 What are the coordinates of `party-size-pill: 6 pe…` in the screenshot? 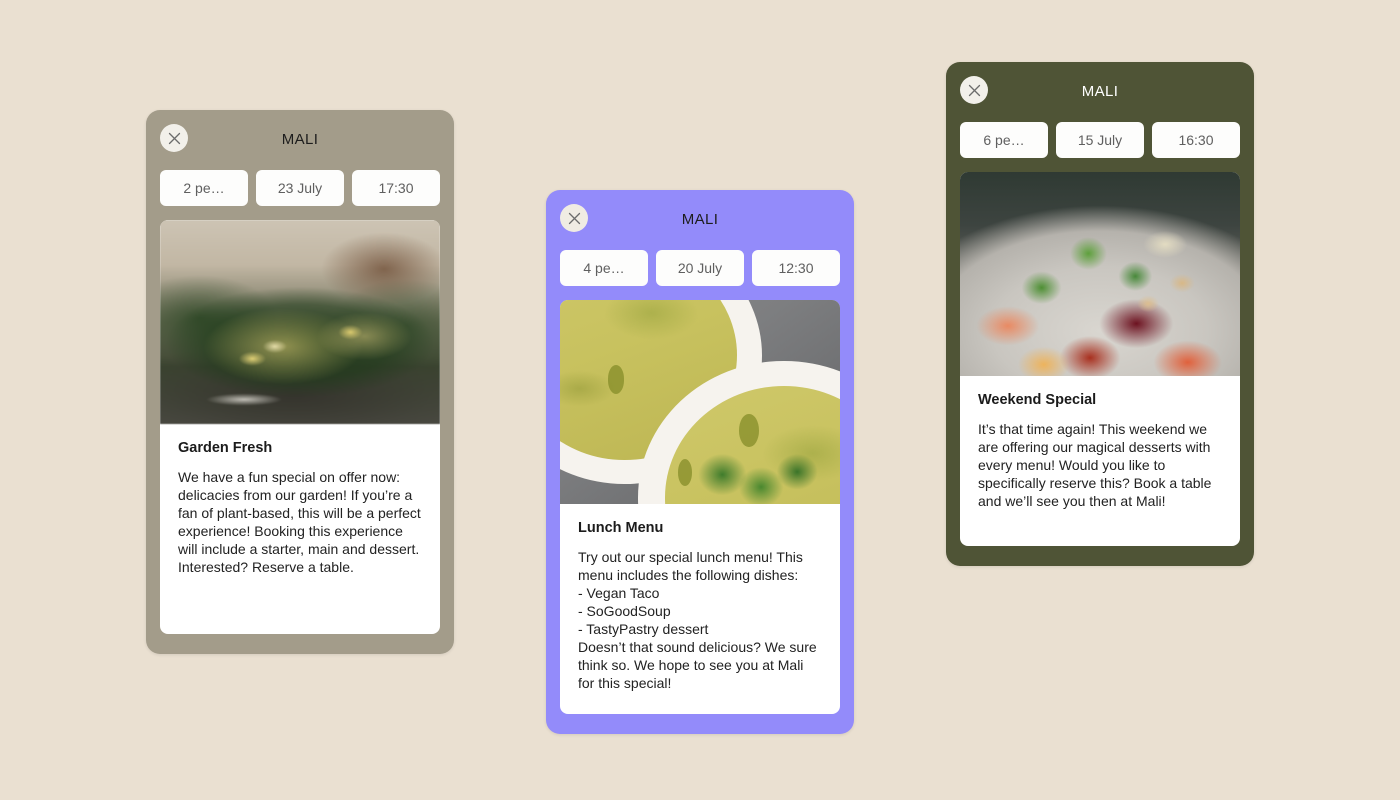 It's located at (1004, 140).